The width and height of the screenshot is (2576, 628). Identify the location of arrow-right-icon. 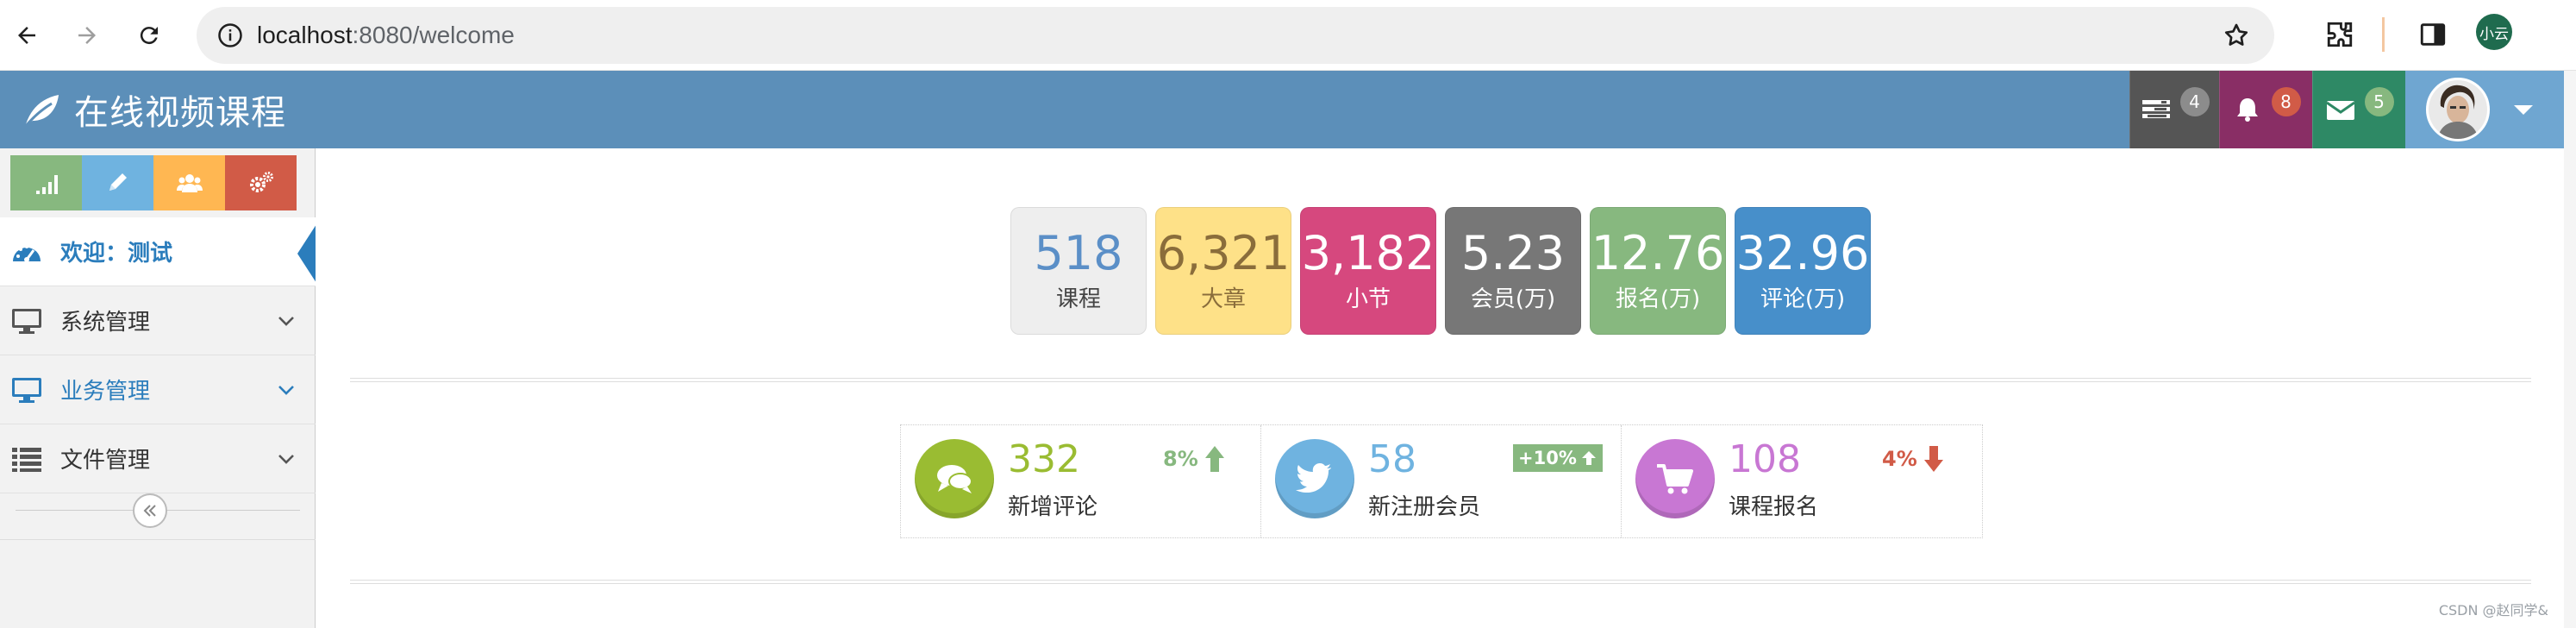
(87, 35).